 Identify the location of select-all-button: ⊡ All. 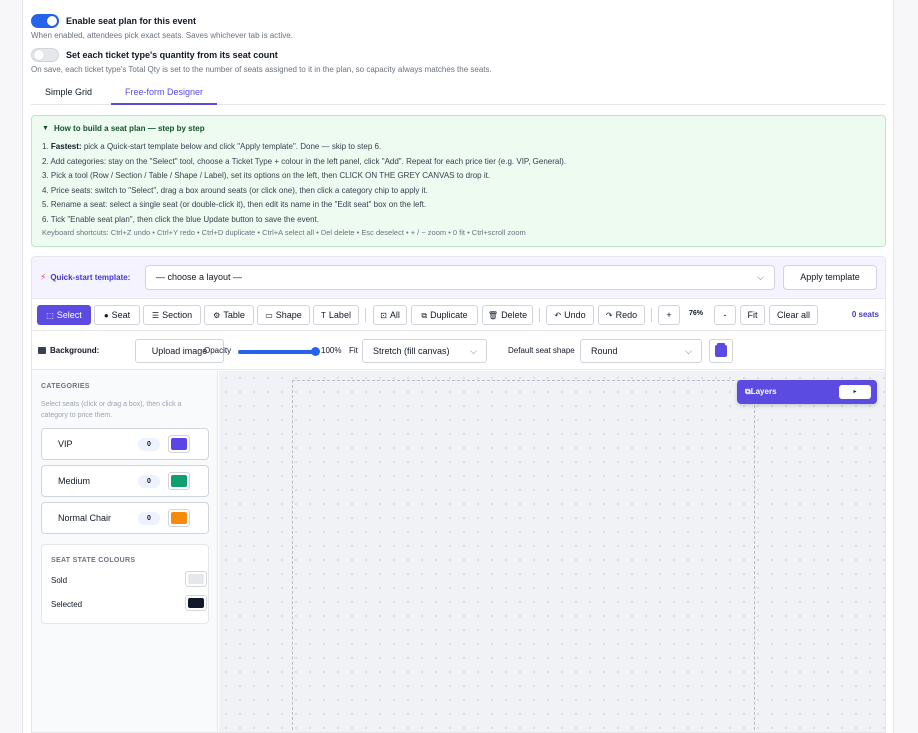
(390, 315).